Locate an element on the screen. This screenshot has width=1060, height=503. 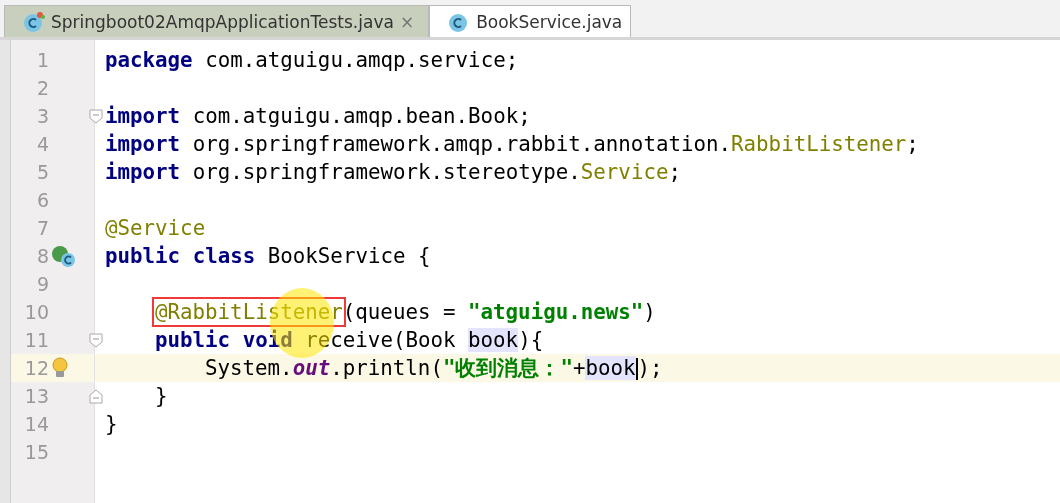
line-number: 12 is located at coordinates (36, 368).